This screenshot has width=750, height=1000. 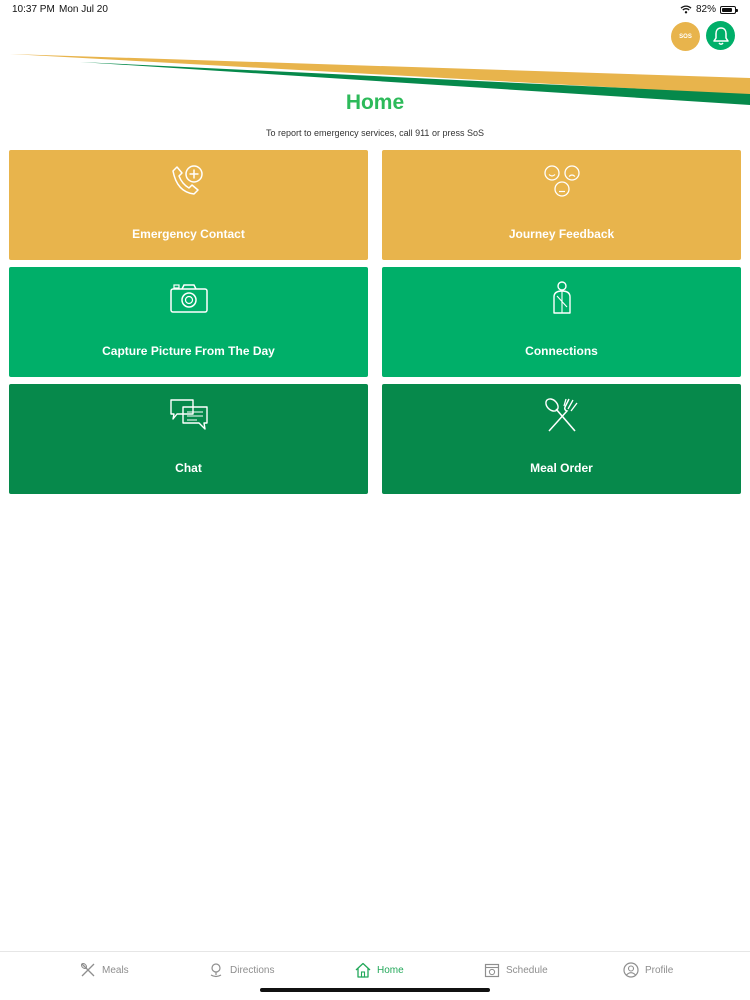 I want to click on page-title: Home, so click(x=375, y=102).